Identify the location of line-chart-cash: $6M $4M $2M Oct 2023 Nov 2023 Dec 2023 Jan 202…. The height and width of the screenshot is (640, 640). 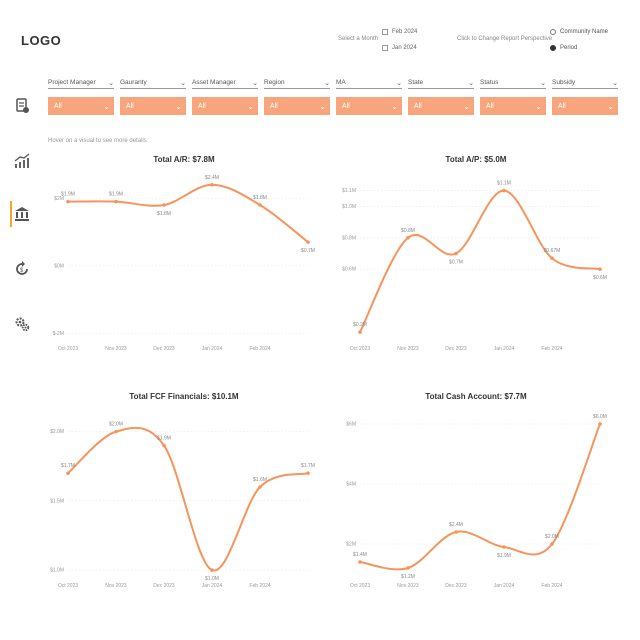
(476, 500).